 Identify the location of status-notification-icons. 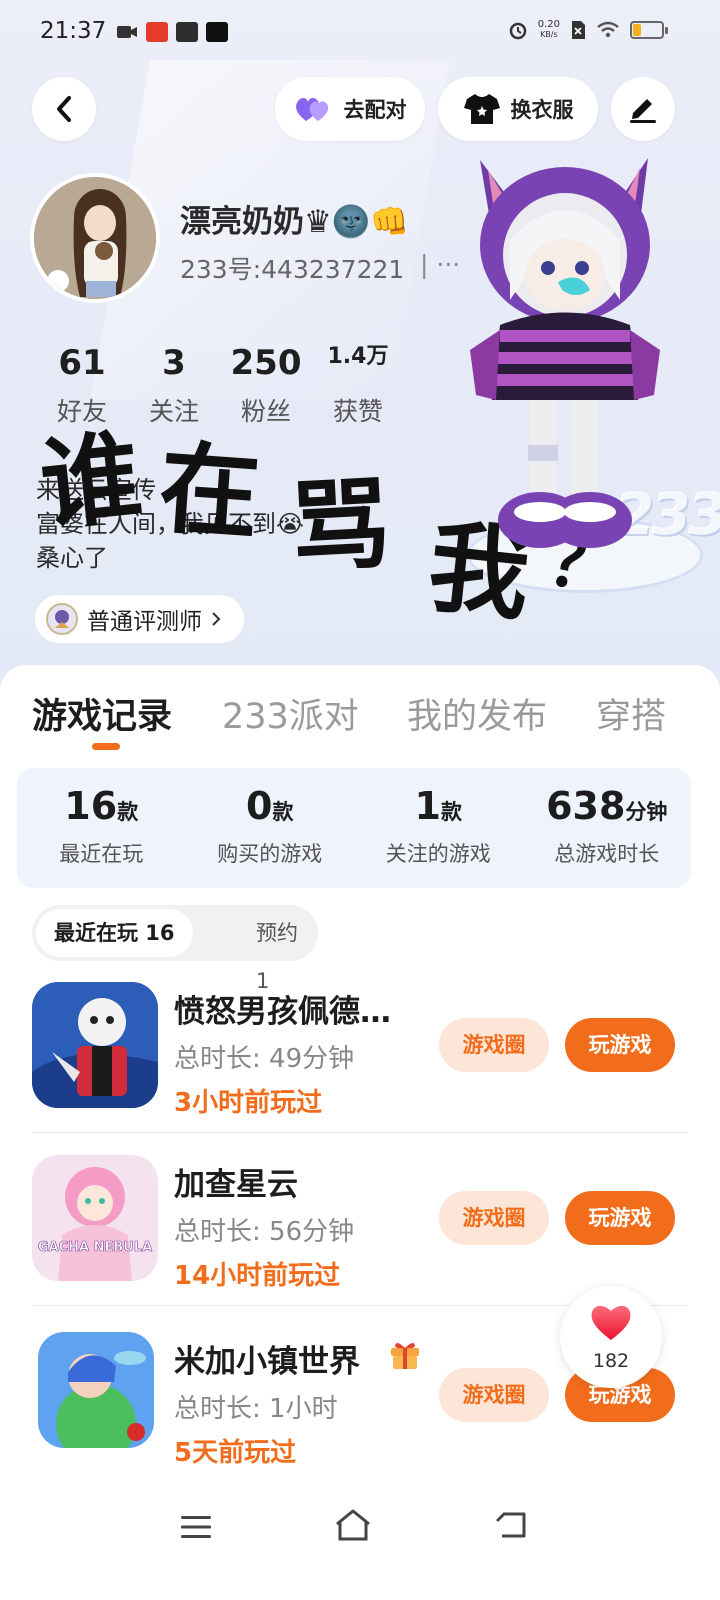
(172, 32).